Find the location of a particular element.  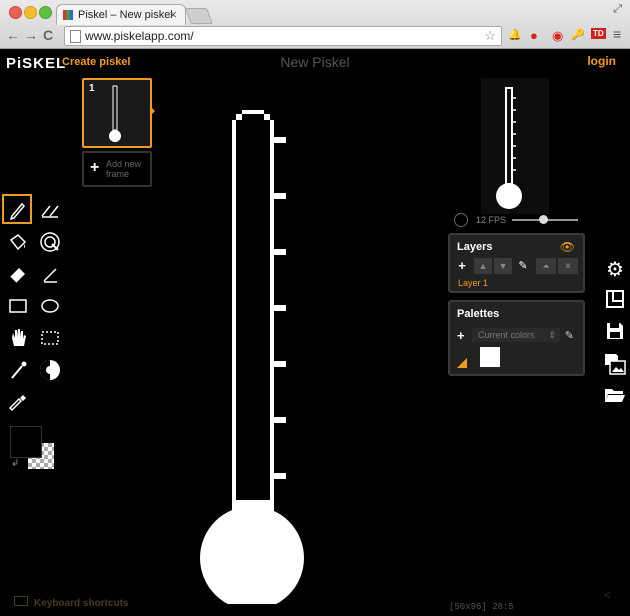

stroke-tool is located at coordinates (50, 274).